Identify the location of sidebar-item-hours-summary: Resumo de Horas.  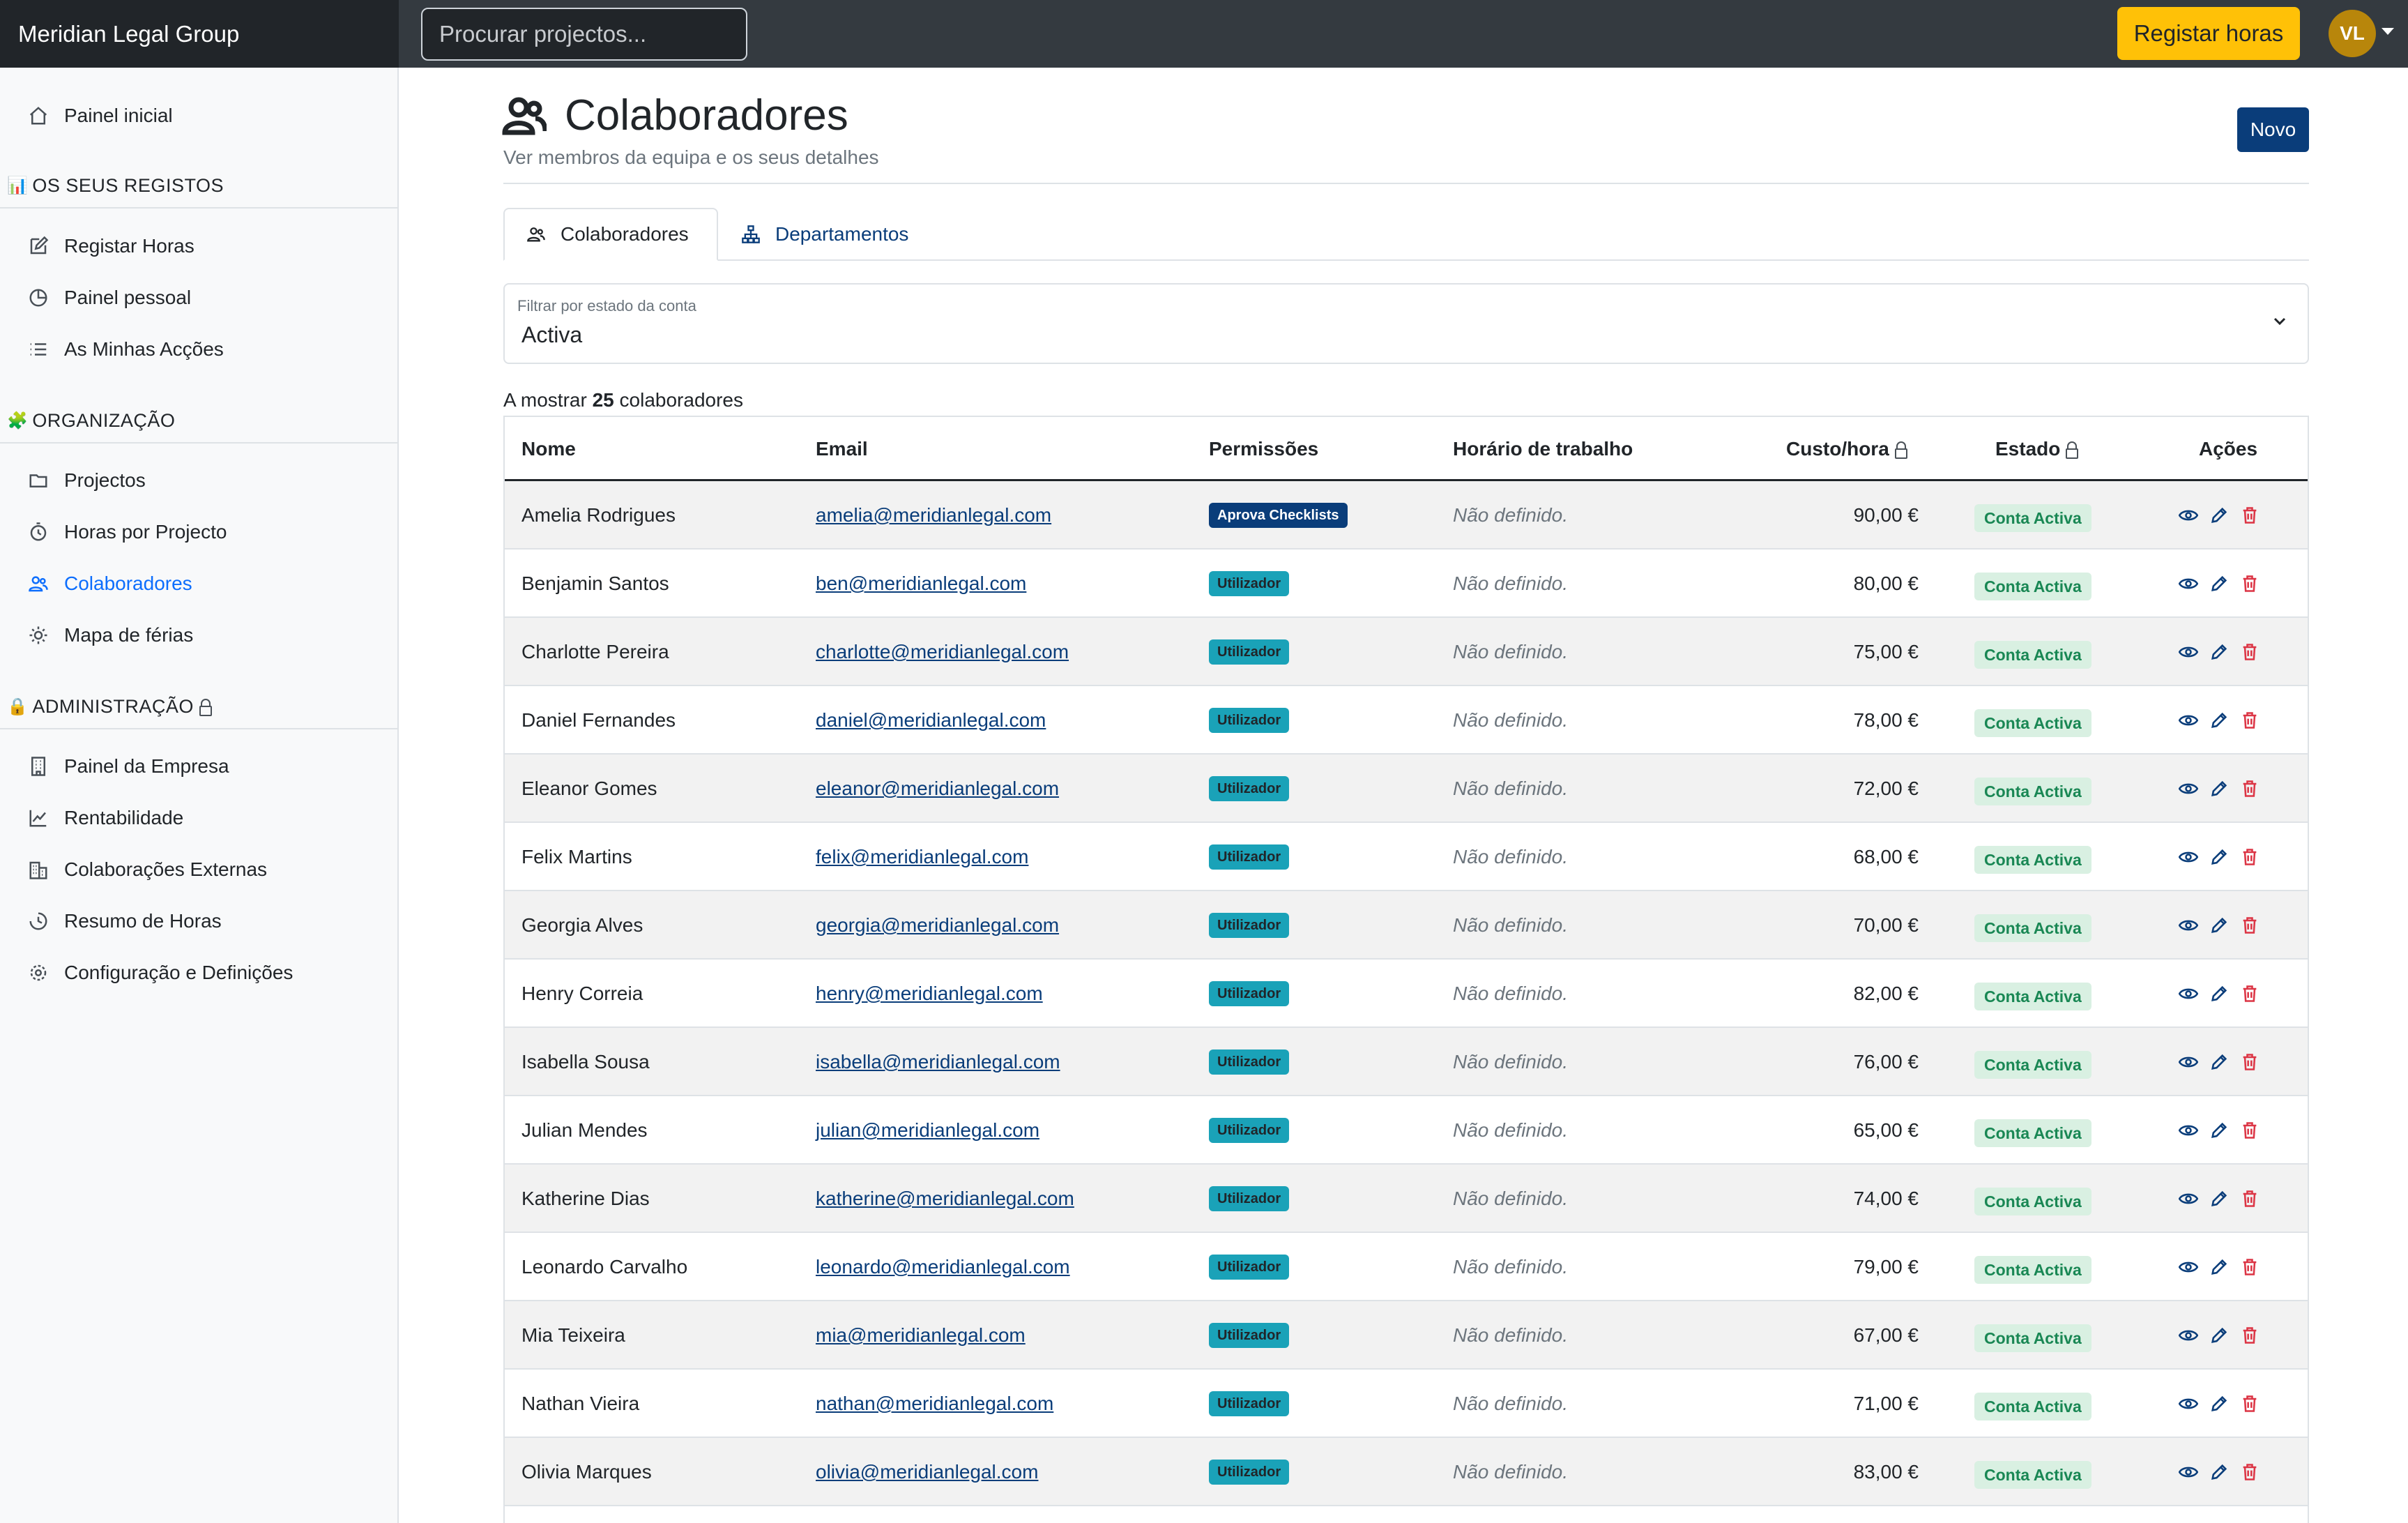
(125, 921).